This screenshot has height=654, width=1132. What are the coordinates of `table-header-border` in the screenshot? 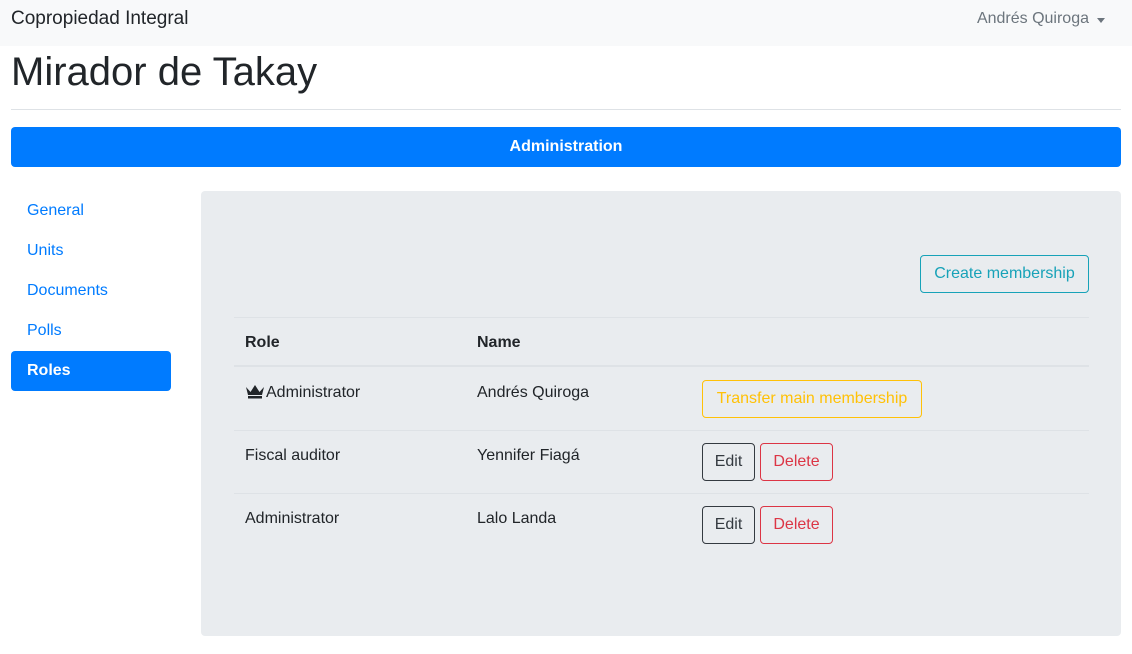 It's located at (661, 366).